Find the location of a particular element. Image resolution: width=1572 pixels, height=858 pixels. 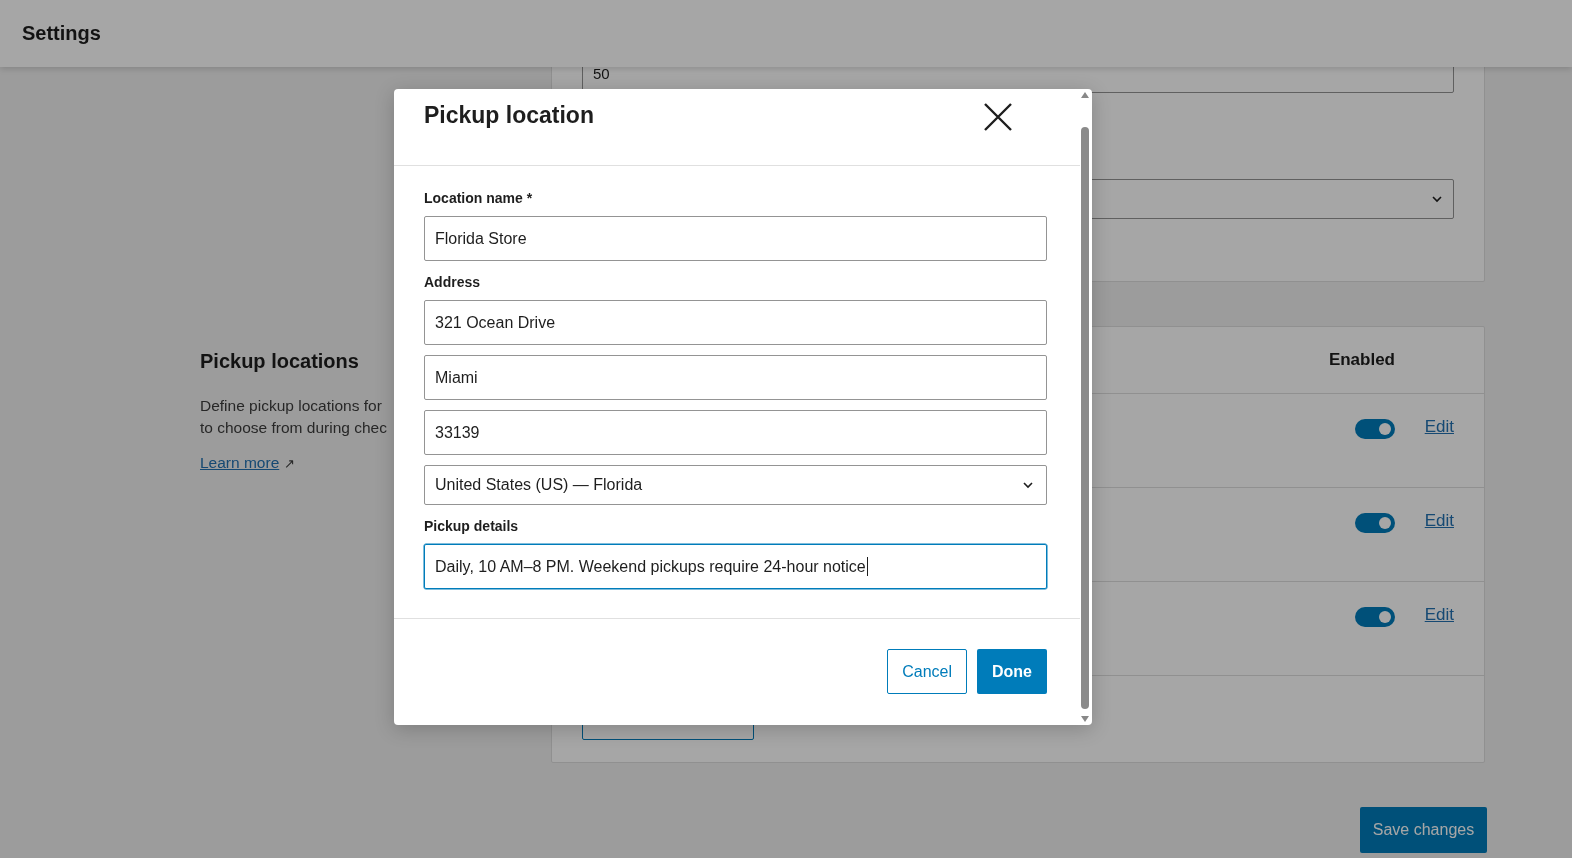

column-heading: Enabled is located at coordinates (1361, 360).